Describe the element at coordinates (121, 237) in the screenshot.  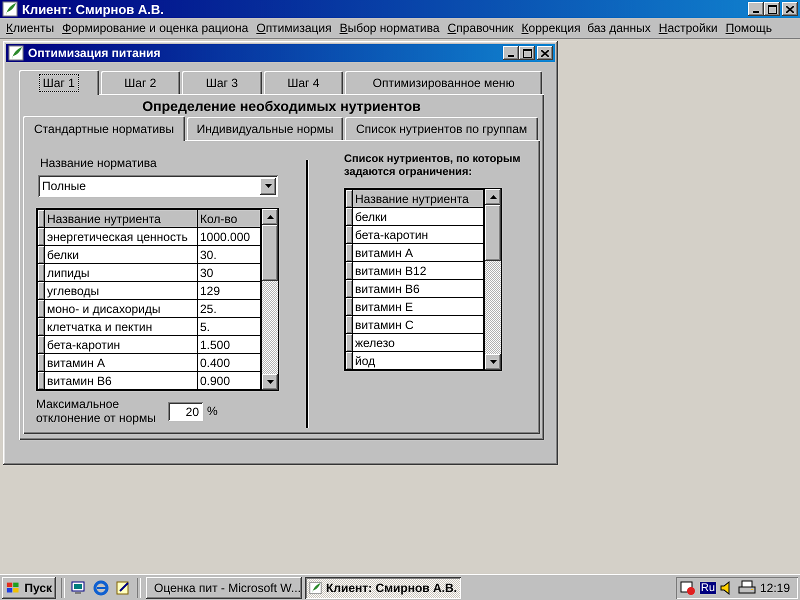
I see `table-cell: энергетическая ценность` at that location.